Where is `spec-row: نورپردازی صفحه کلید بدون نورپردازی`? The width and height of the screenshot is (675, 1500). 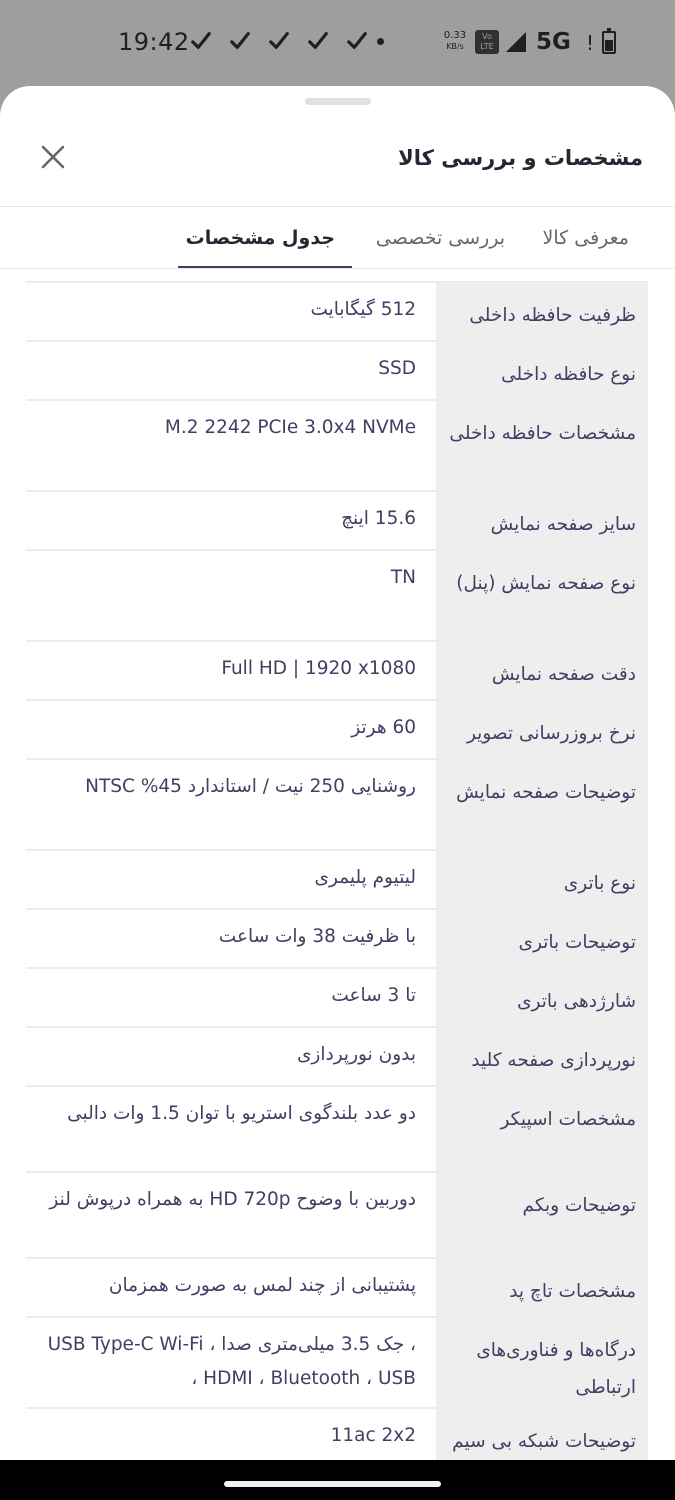 spec-row: نورپردازی صفحه کلید بدون نورپردازی is located at coordinates (337, 1056).